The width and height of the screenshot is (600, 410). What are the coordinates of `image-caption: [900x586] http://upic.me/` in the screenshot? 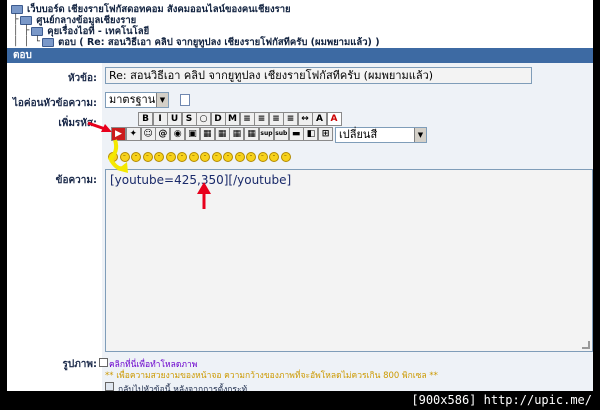 It's located at (300, 400).